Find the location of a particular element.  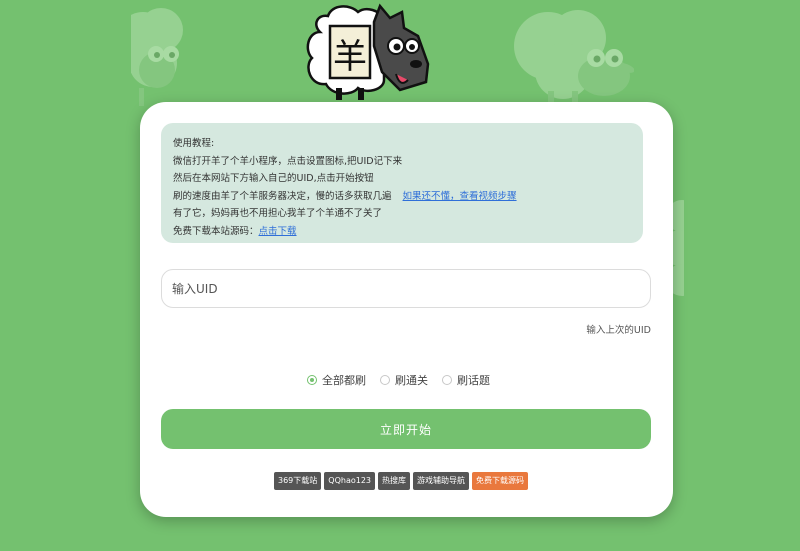

mode-radio-all: 全部都刷 is located at coordinates (336, 380).